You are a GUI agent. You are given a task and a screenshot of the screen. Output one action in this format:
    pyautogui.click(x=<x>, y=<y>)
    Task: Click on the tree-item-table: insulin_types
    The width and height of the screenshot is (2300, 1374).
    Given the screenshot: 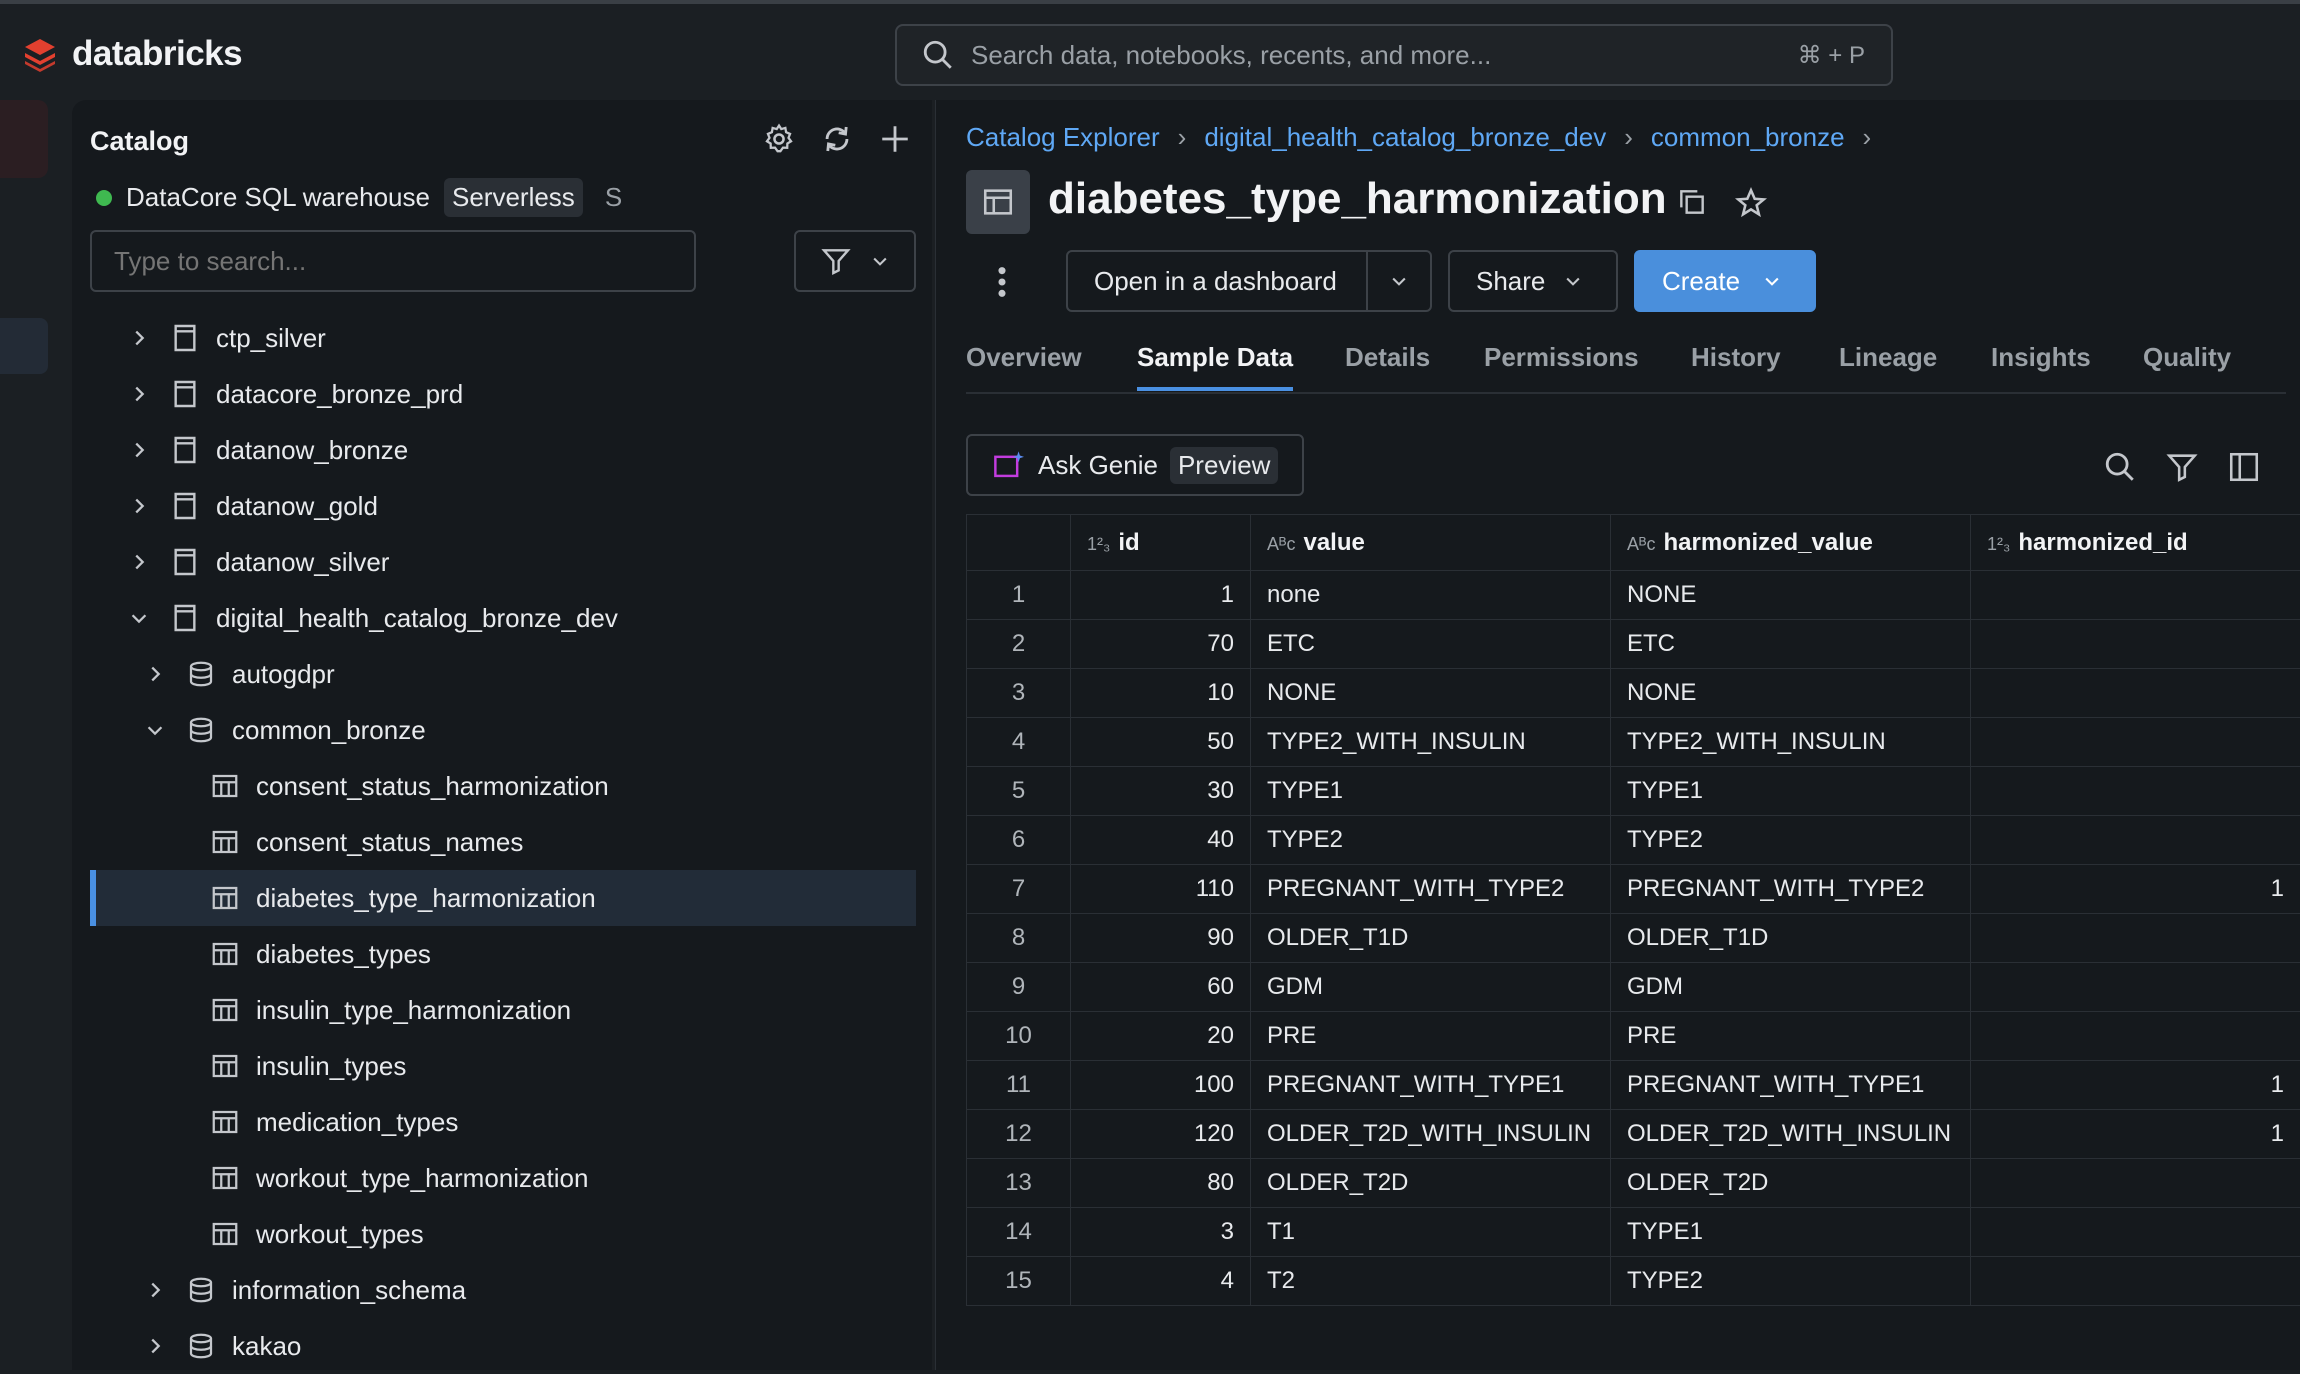 What is the action you would take?
    pyautogui.click(x=494, y=1066)
    